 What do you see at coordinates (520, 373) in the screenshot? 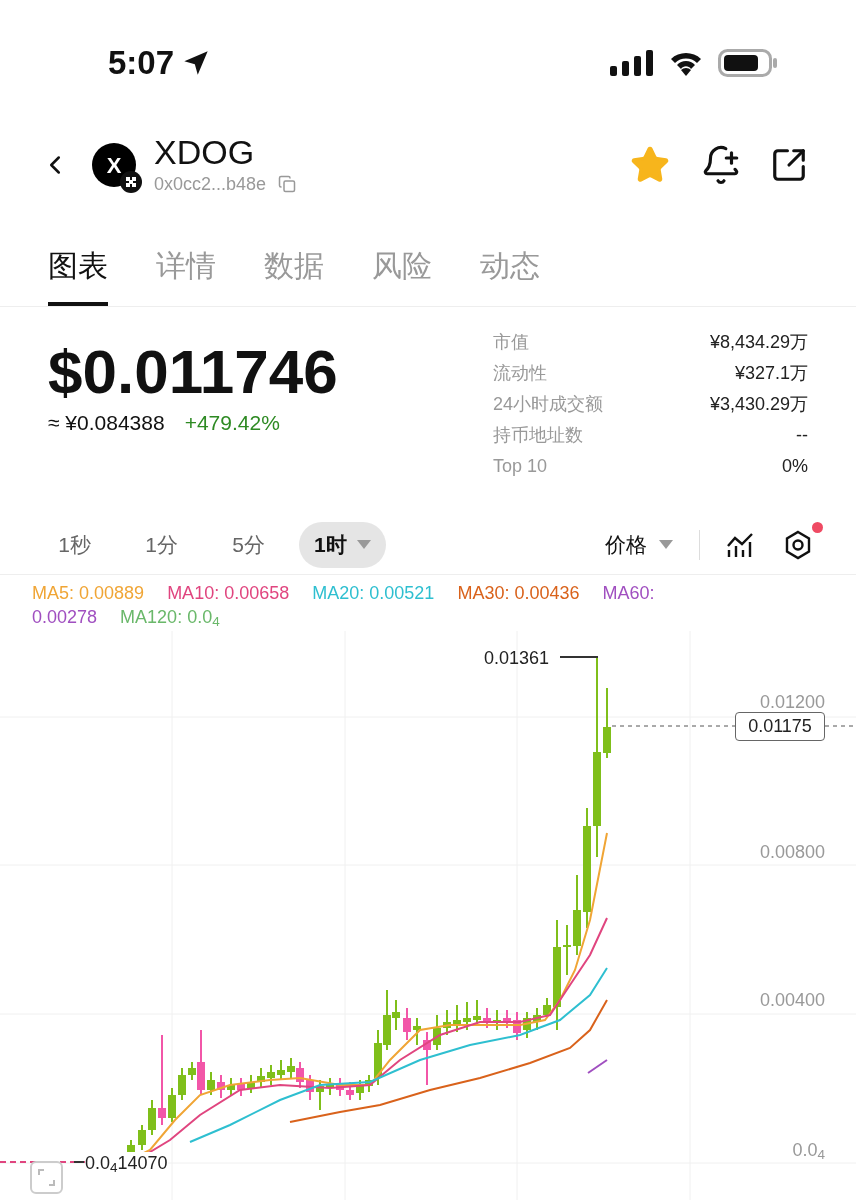
I see `stat-label: 流动性` at bounding box center [520, 373].